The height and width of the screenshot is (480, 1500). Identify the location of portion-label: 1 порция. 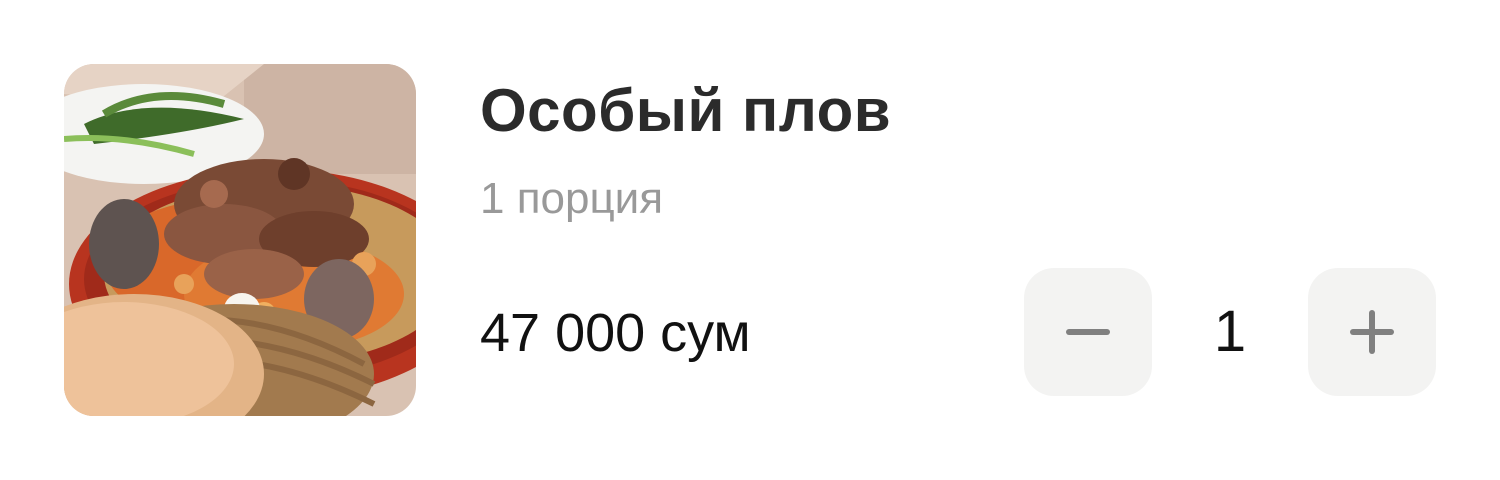
(572, 198).